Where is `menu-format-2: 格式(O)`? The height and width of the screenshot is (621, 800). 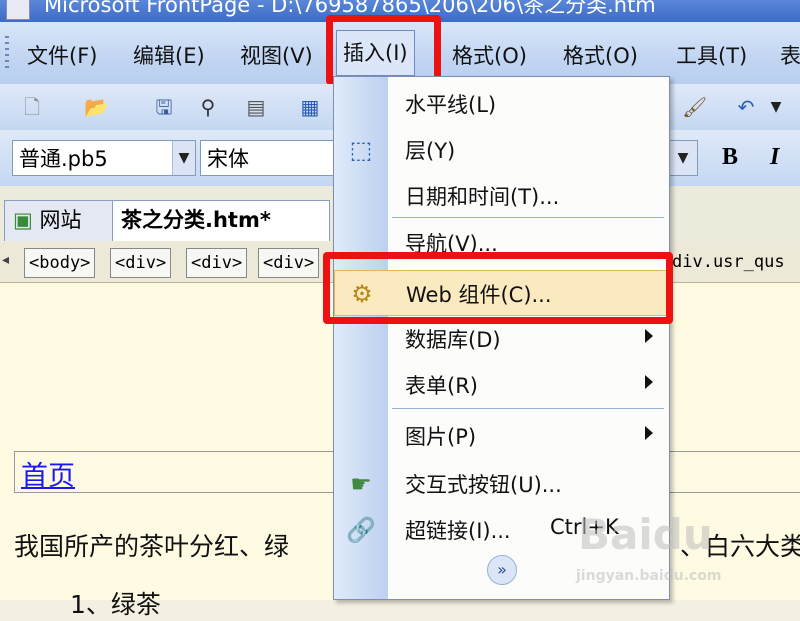 menu-format-2: 格式(O) is located at coordinates (600, 55).